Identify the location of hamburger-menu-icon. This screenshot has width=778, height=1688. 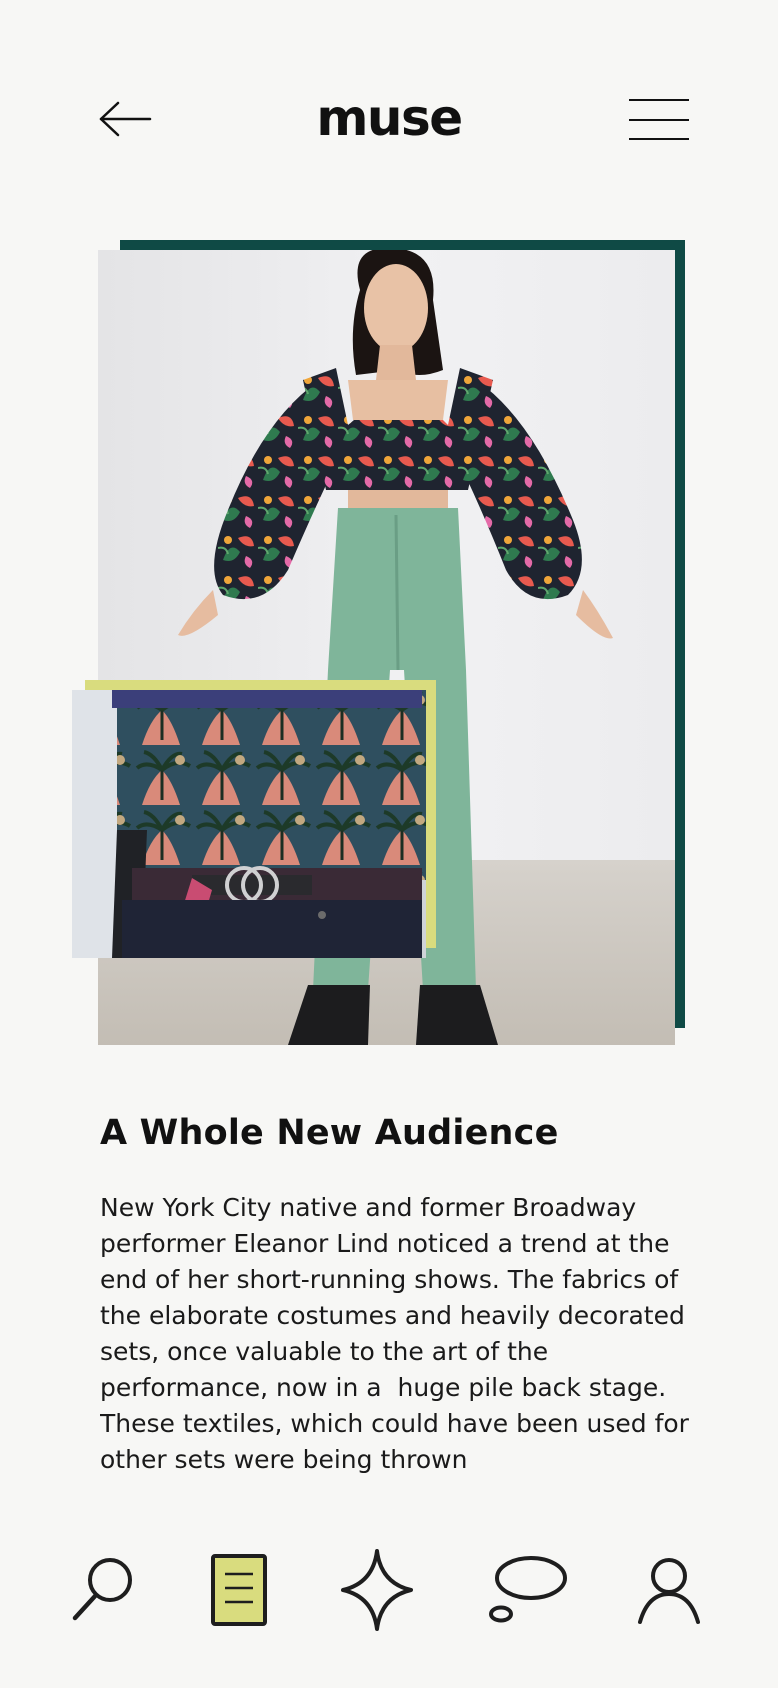
(659, 119).